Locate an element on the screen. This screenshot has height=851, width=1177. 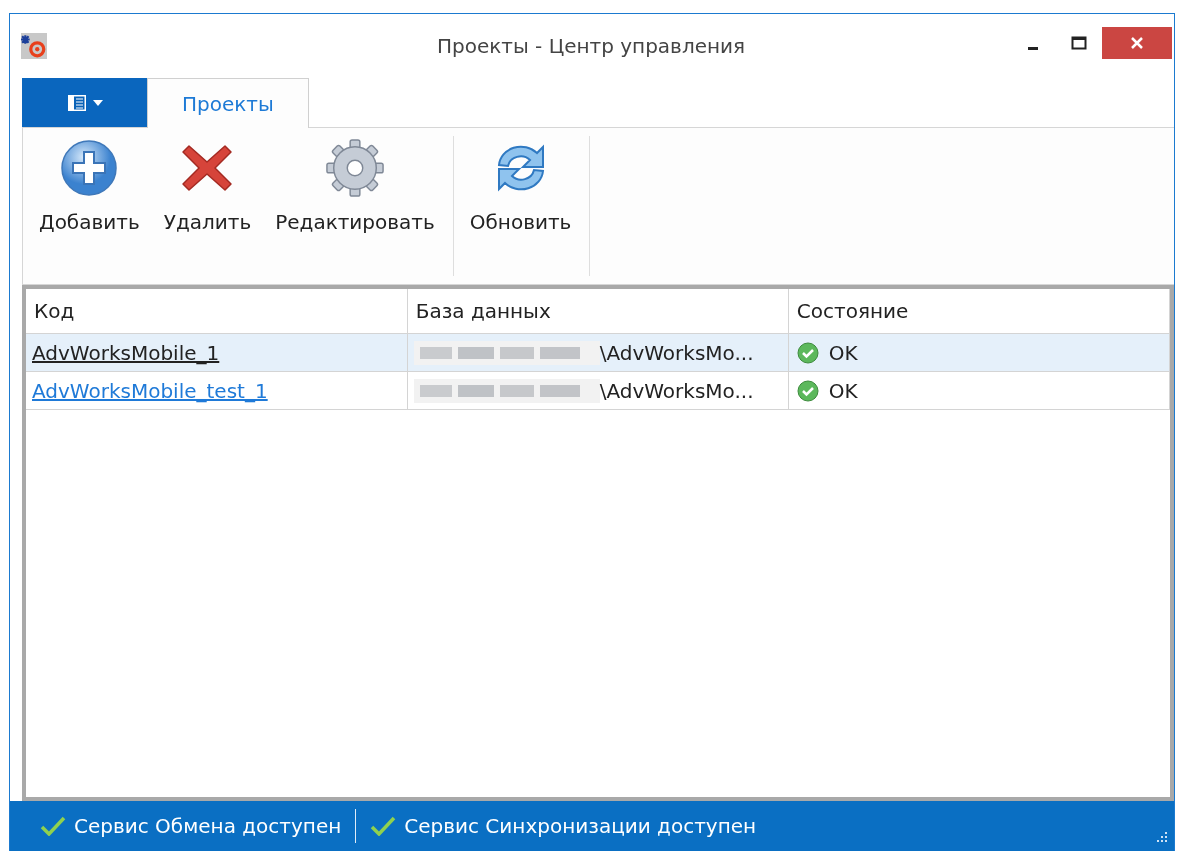
refresh-button: Обновить is located at coordinates (520, 191).